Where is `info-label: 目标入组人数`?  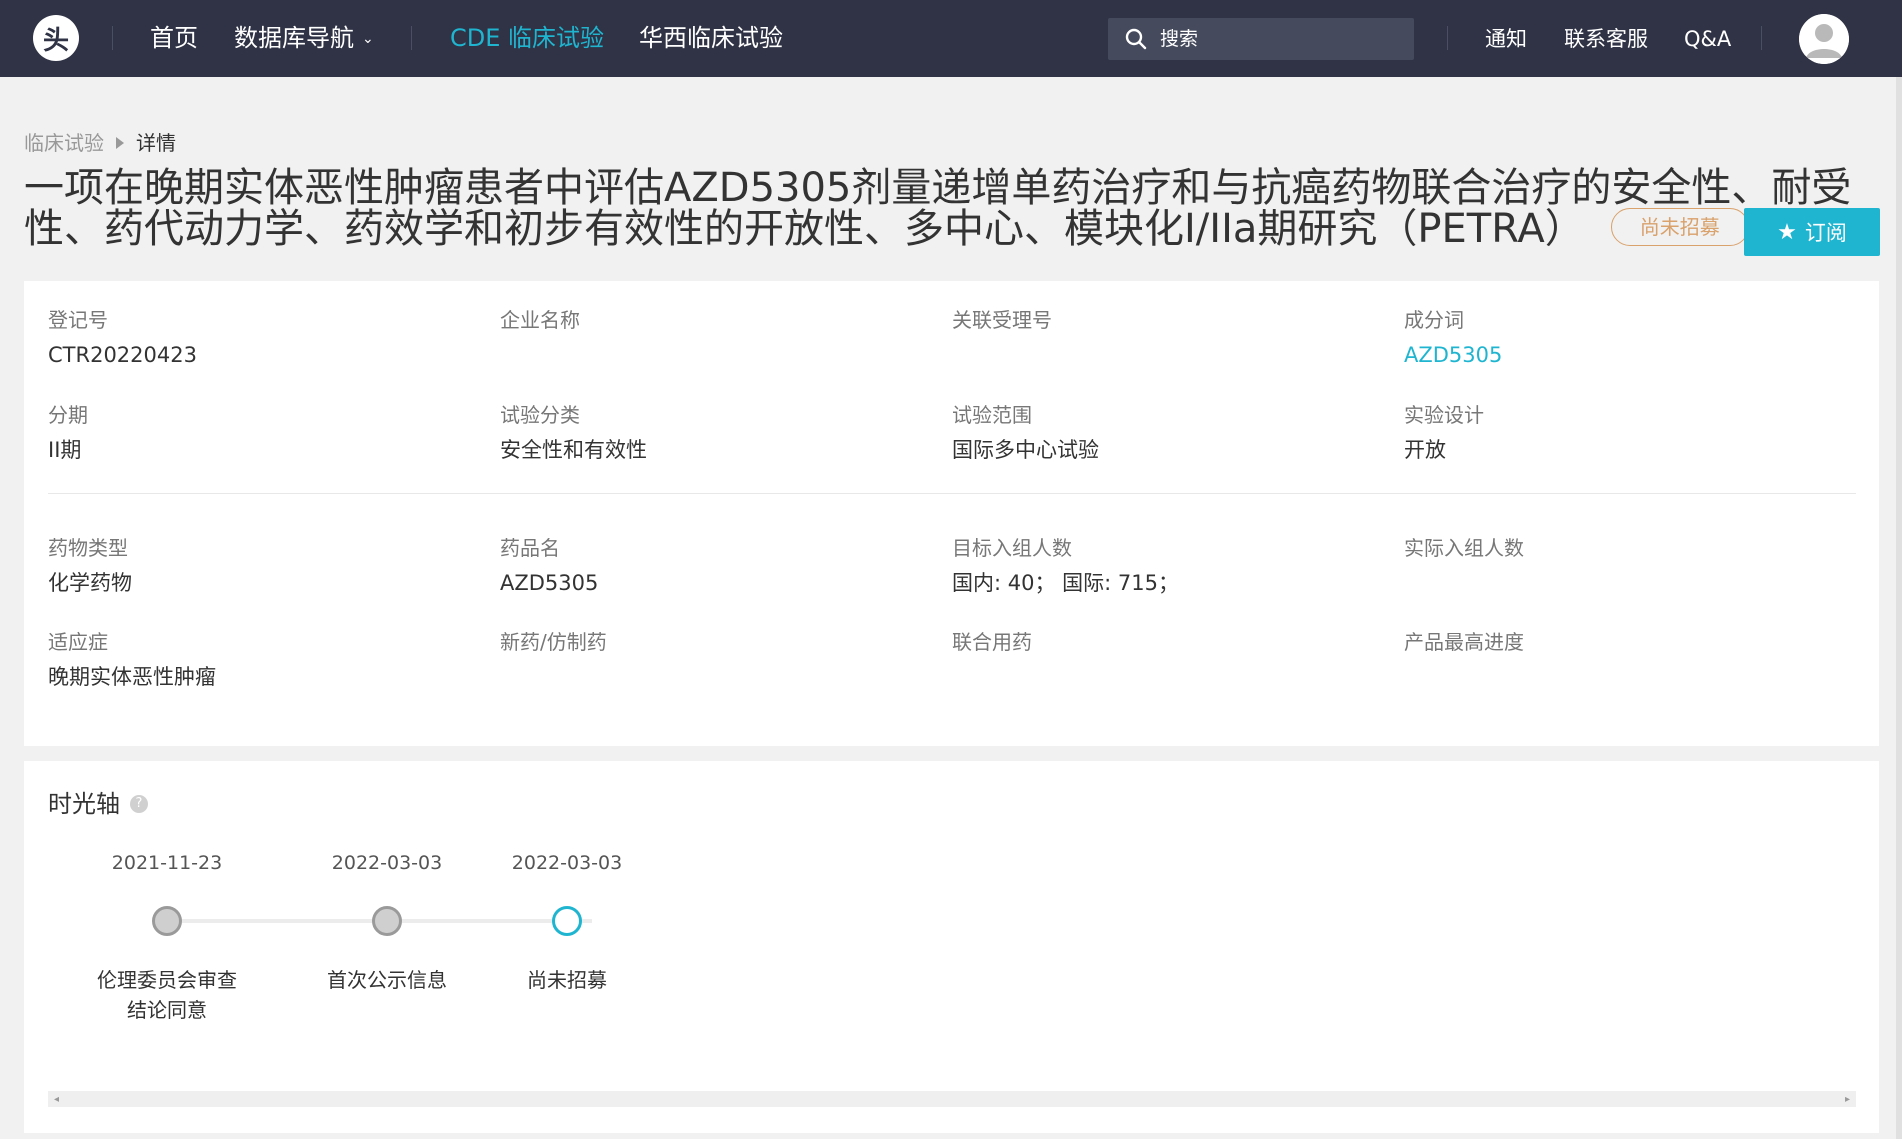 info-label: 目标入组人数 is located at coordinates (1012, 548).